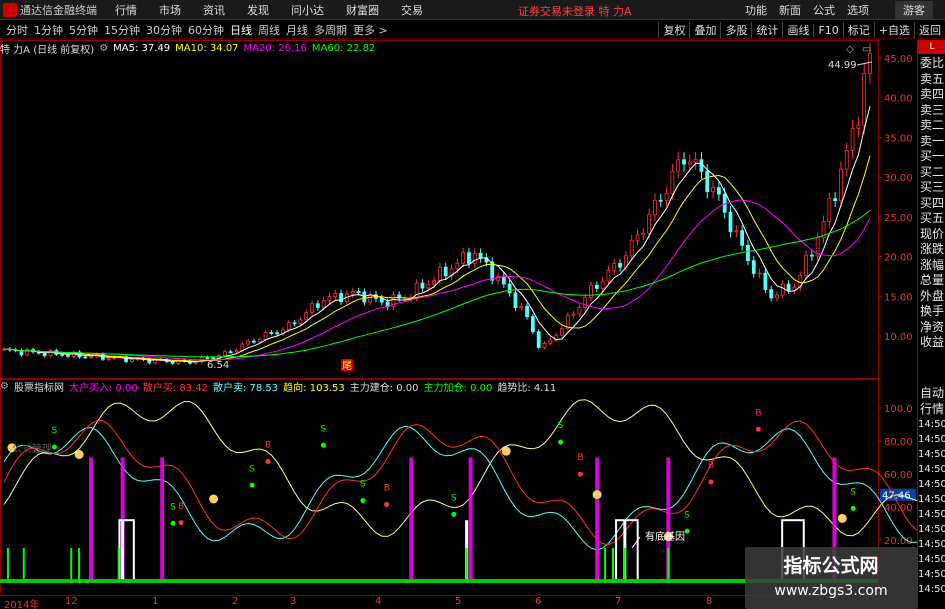 The image size is (945, 609). Describe the element at coordinates (756, 10) in the screenshot. I see `menu-function: 功能` at that location.